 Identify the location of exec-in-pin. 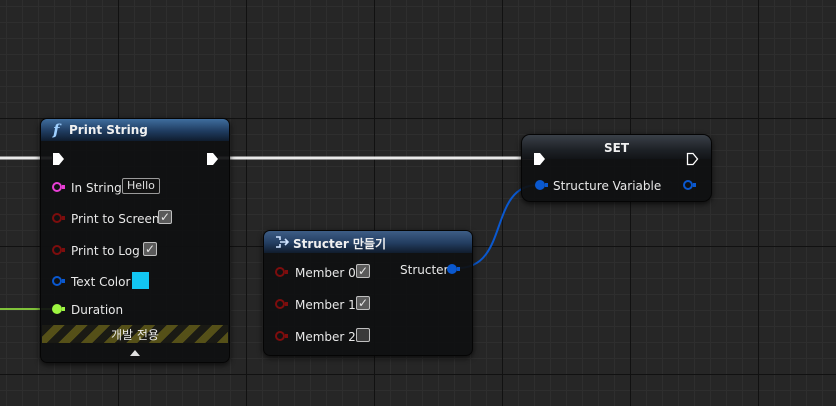
(58, 159).